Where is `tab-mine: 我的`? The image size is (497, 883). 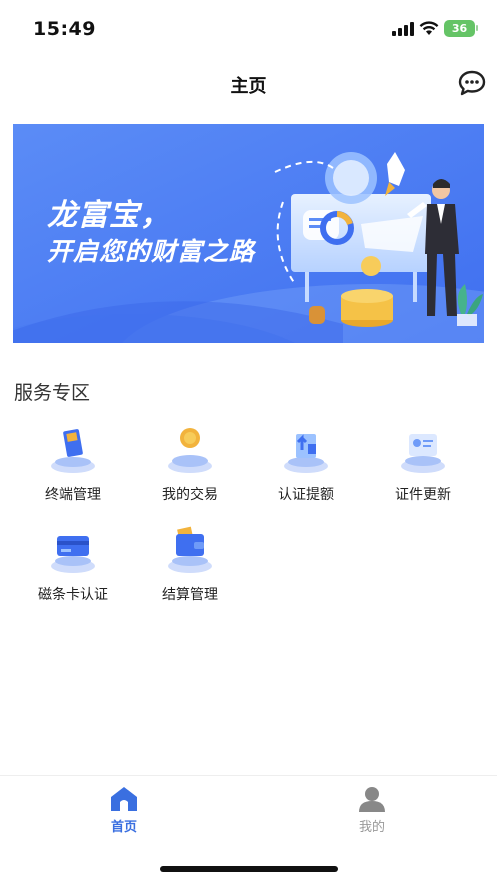
tab-mine: 我的 is located at coordinates (372, 814).